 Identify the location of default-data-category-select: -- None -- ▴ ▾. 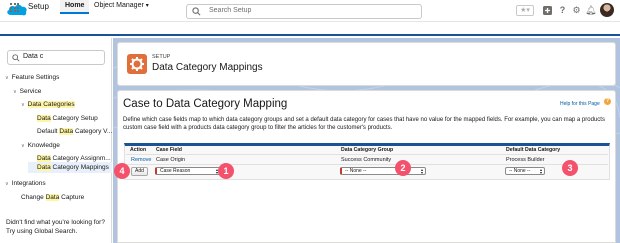
(525, 171).